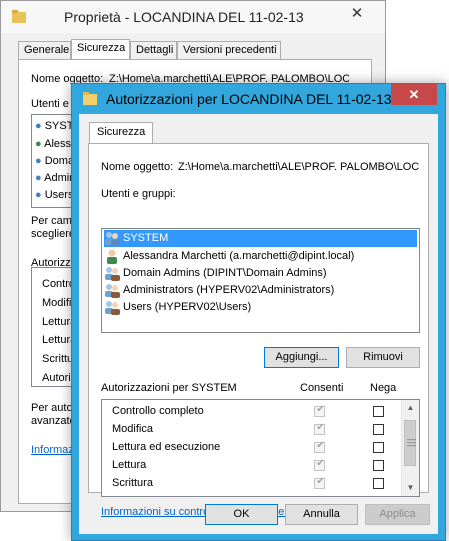  I want to click on grip-icon: — — —, so click(411, 442).